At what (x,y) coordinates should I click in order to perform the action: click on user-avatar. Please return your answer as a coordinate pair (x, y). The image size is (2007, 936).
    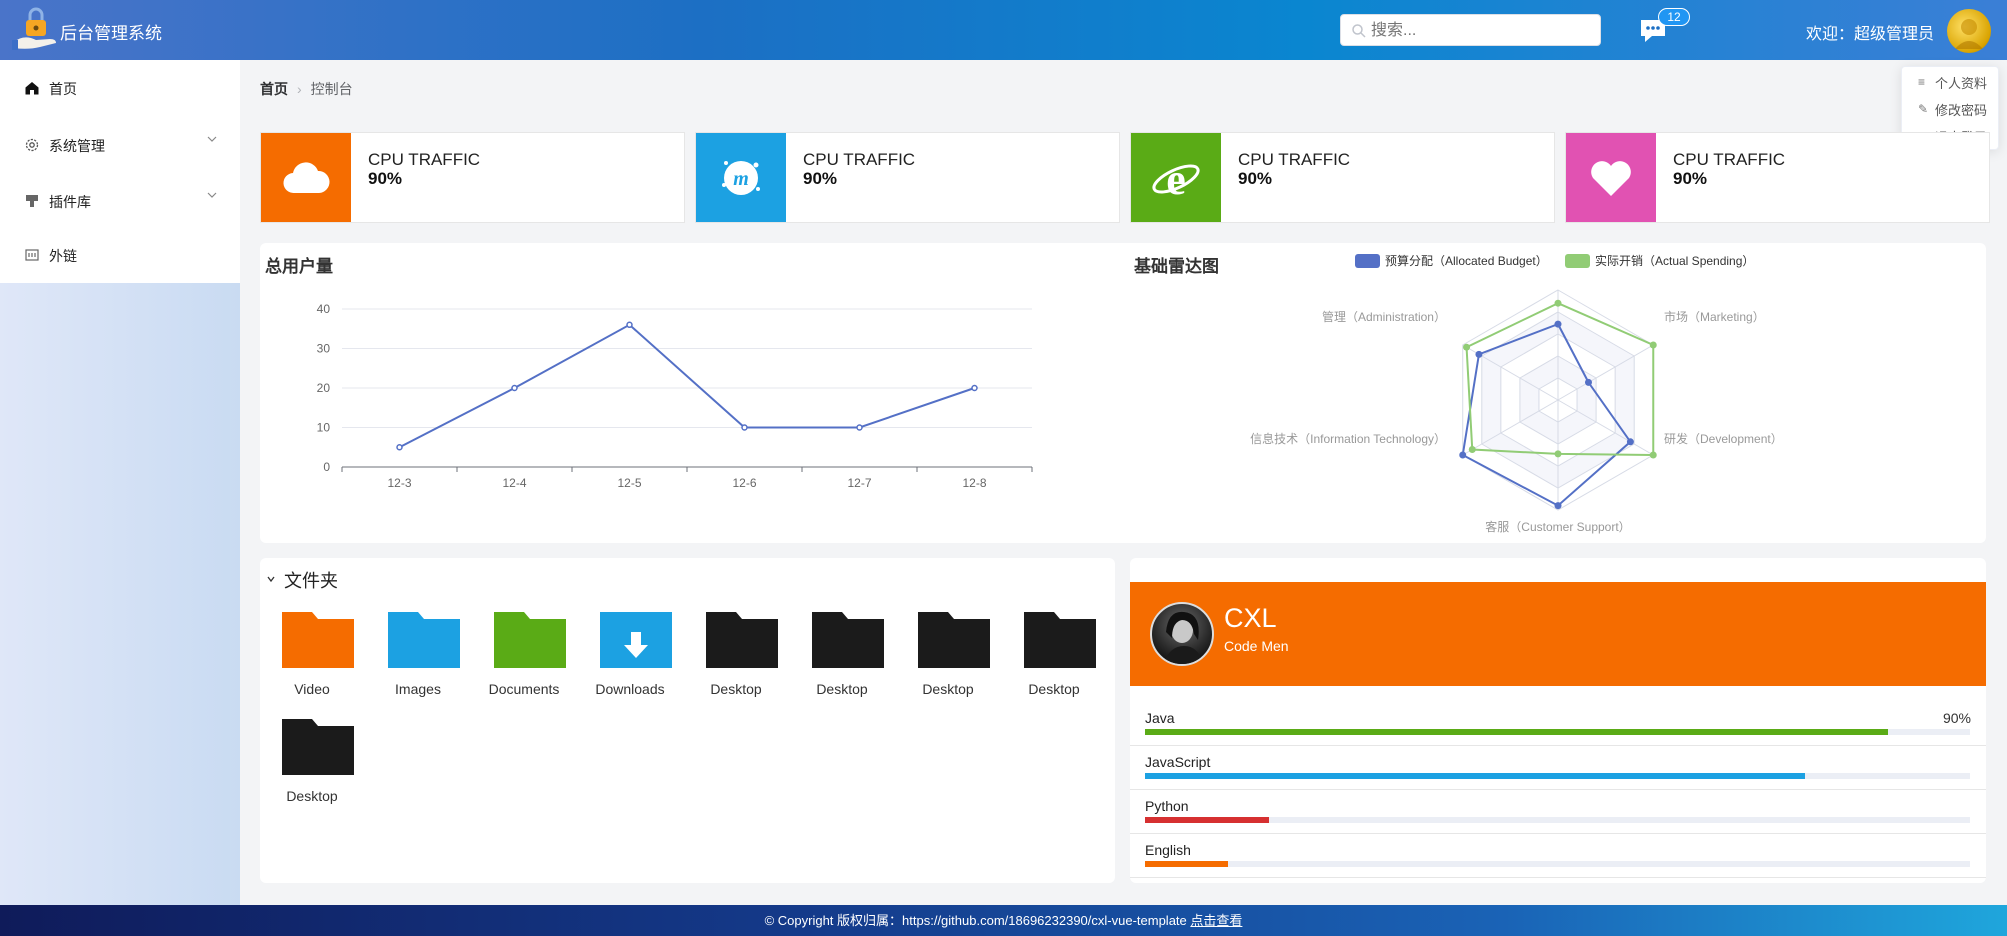
    Looking at the image, I should click on (1969, 31).